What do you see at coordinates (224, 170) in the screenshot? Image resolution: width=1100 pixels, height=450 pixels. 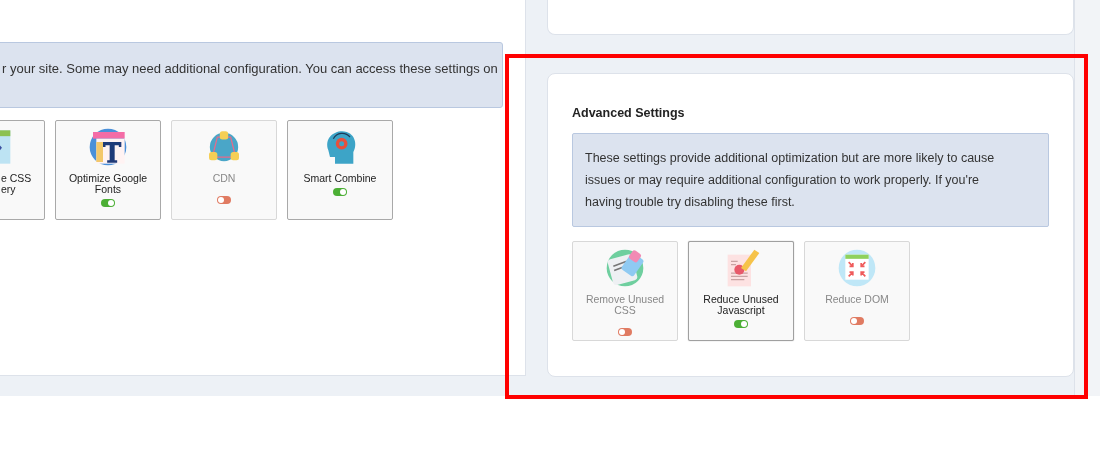 I see `feature-card: CDN` at bounding box center [224, 170].